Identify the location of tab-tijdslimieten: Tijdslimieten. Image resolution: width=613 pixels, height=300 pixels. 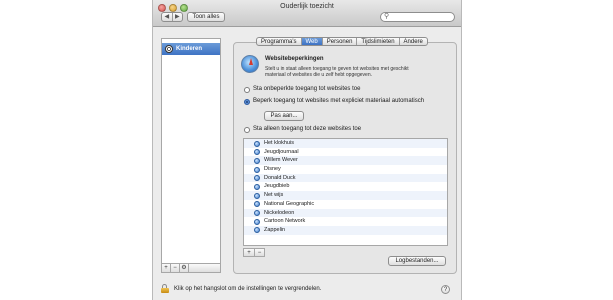
(377, 41).